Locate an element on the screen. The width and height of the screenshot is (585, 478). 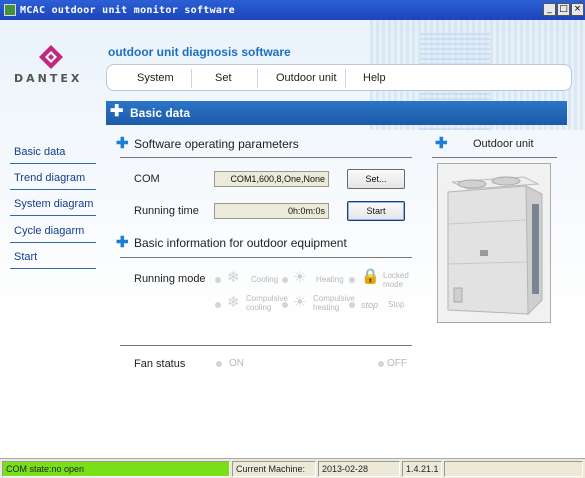
nav-basic-data: Basic data is located at coordinates (55, 152).